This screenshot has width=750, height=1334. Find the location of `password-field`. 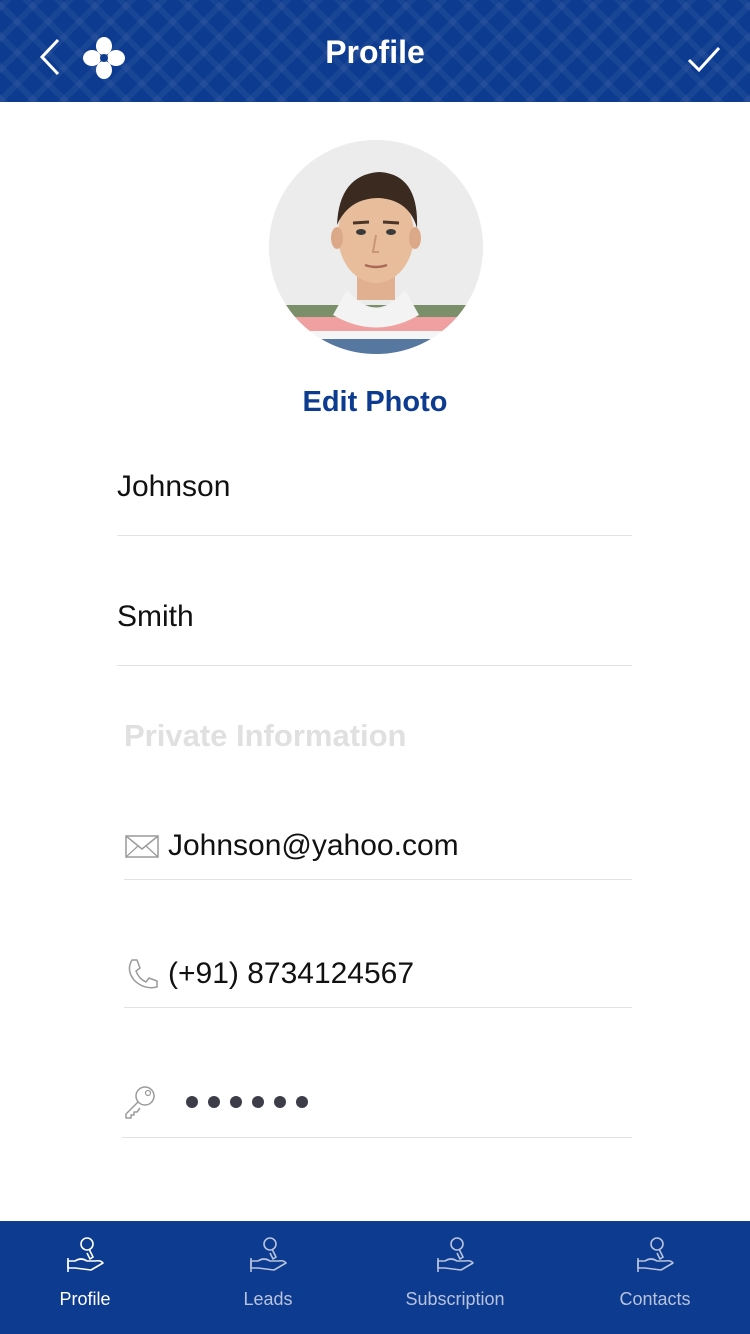

password-field is located at coordinates (377, 1102).